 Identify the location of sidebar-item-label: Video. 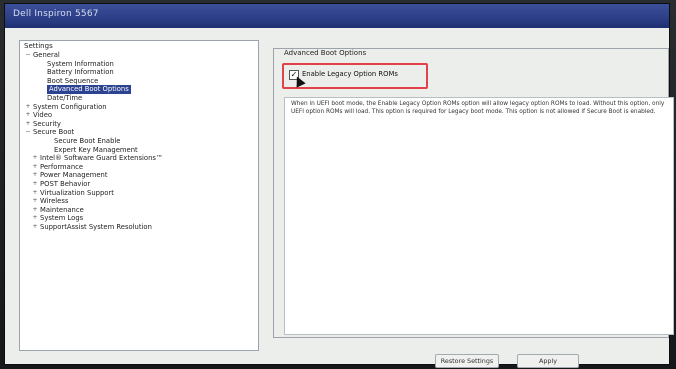
(43, 115).